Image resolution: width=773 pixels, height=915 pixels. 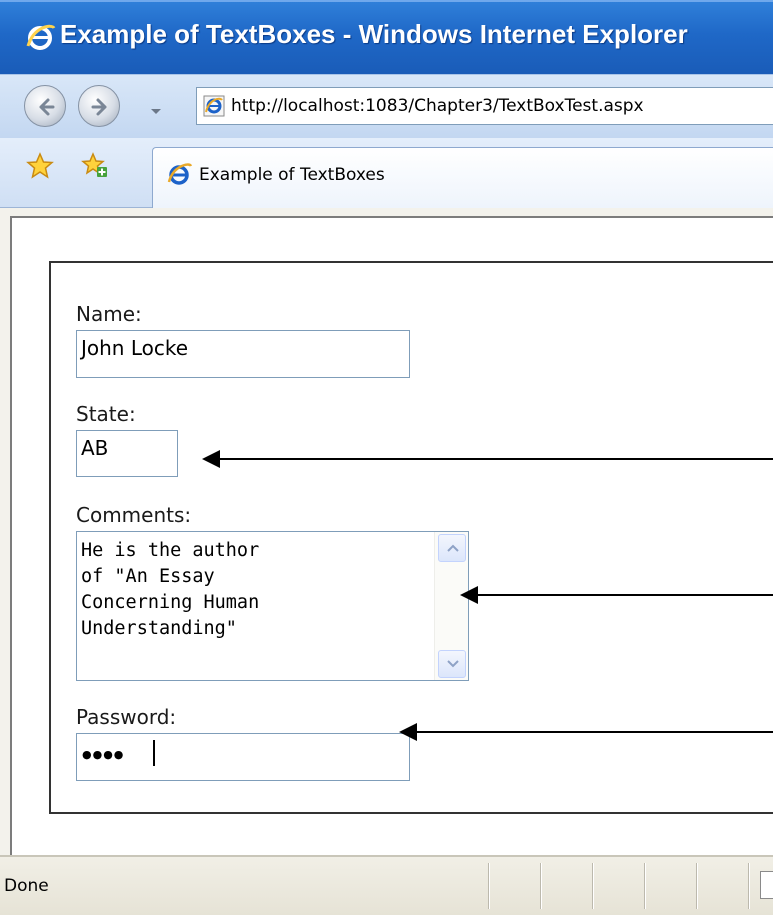 I want to click on state-annotation-arrow, so click(x=487, y=459).